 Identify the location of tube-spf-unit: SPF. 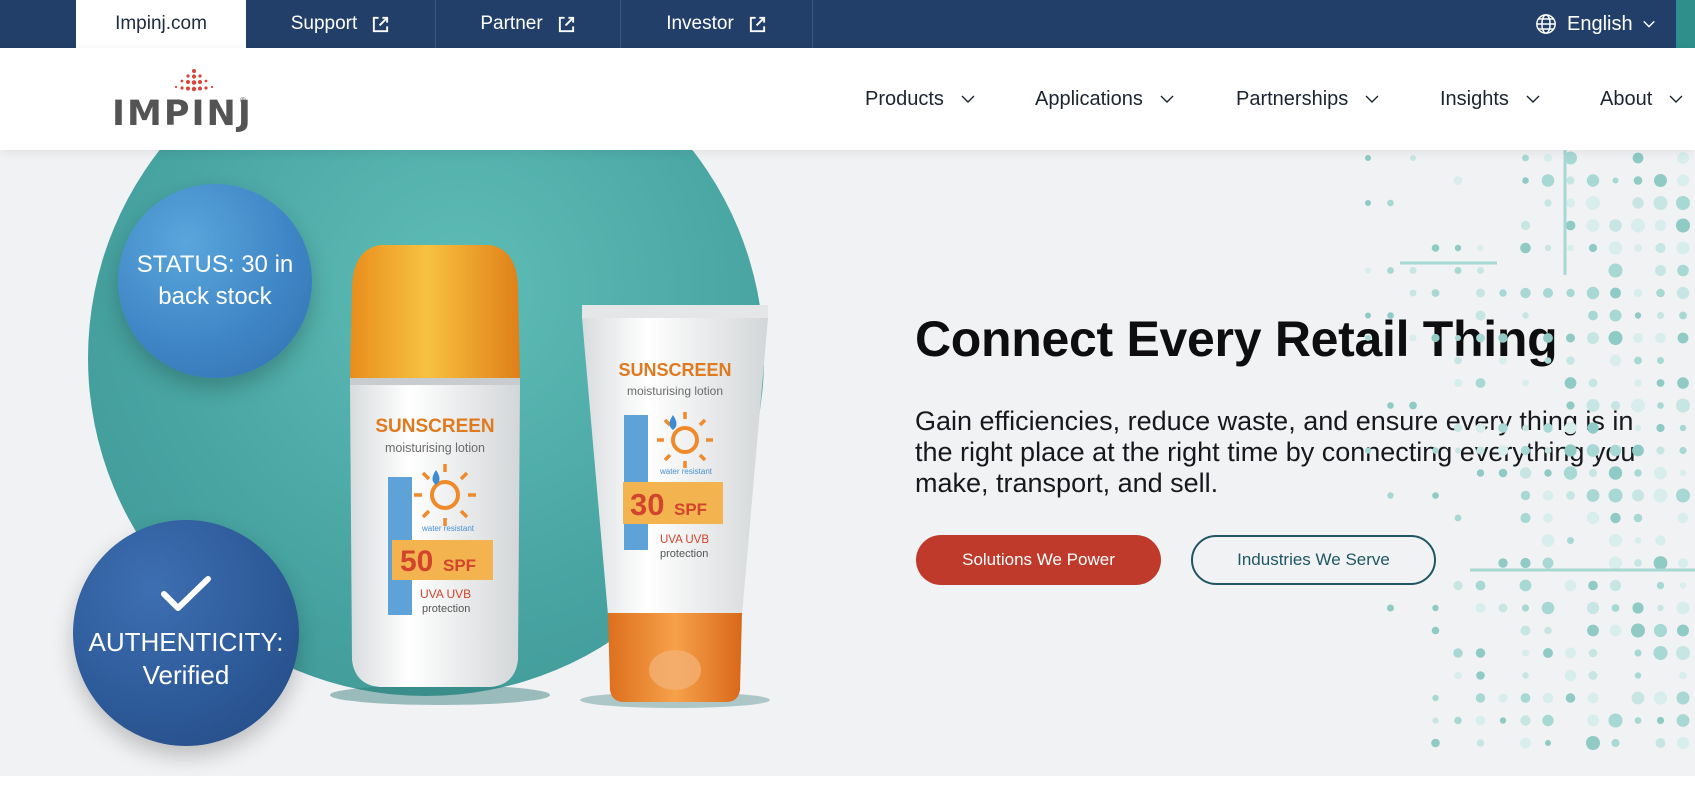
(690, 509).